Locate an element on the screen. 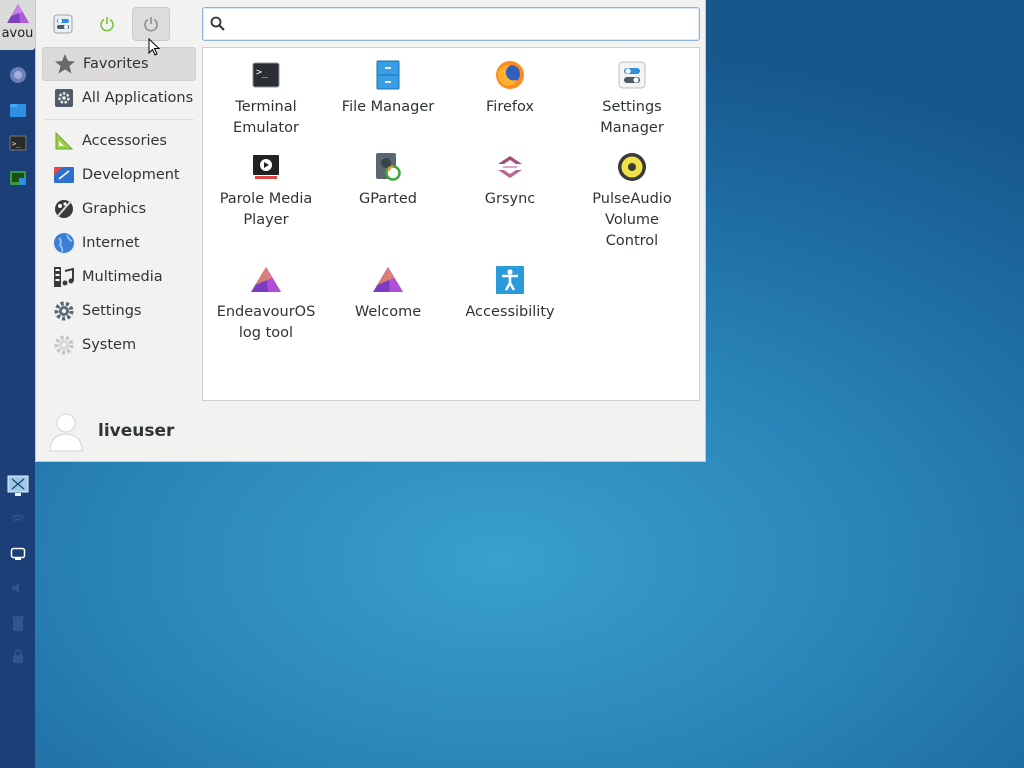 The height and width of the screenshot is (768, 1024). category-label: Development is located at coordinates (131, 175).